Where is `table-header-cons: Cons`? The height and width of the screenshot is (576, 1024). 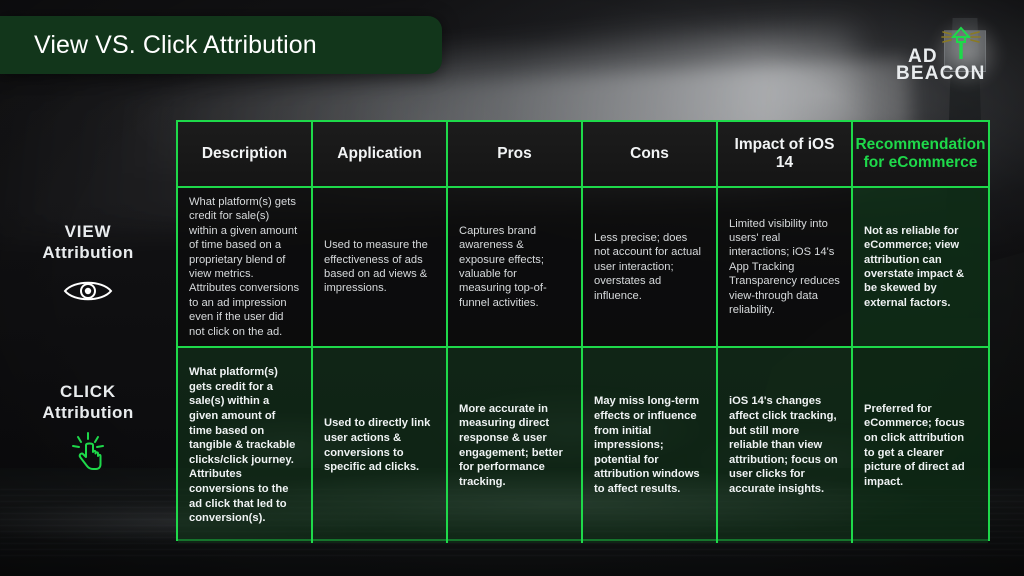 table-header-cons: Cons is located at coordinates (650, 155).